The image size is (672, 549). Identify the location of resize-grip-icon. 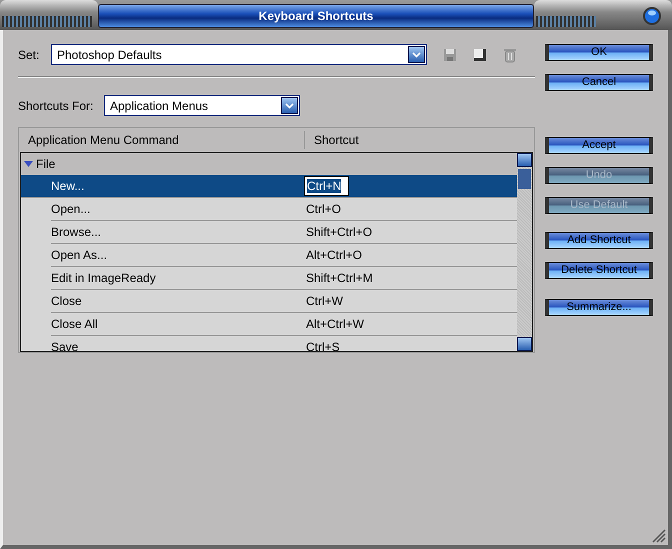
(659, 536).